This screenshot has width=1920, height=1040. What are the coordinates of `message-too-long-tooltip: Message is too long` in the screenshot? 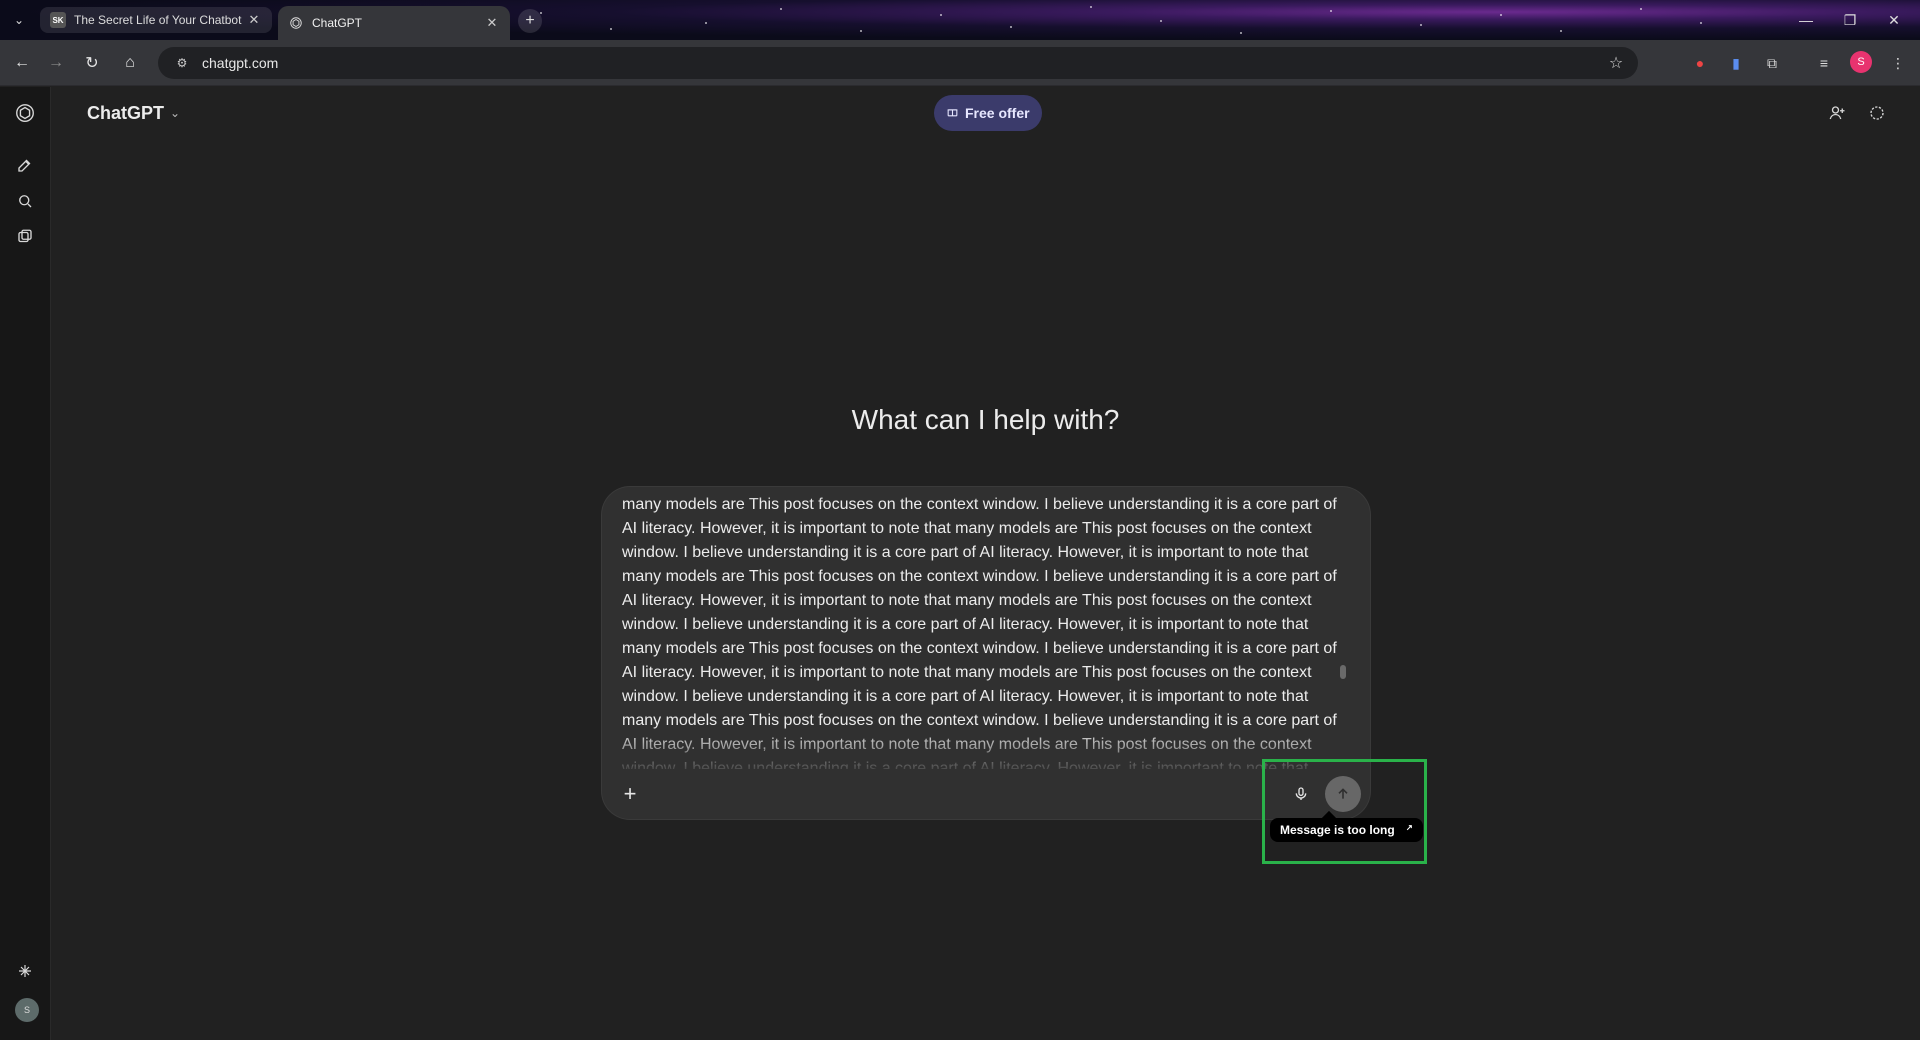 It's located at (1346, 826).